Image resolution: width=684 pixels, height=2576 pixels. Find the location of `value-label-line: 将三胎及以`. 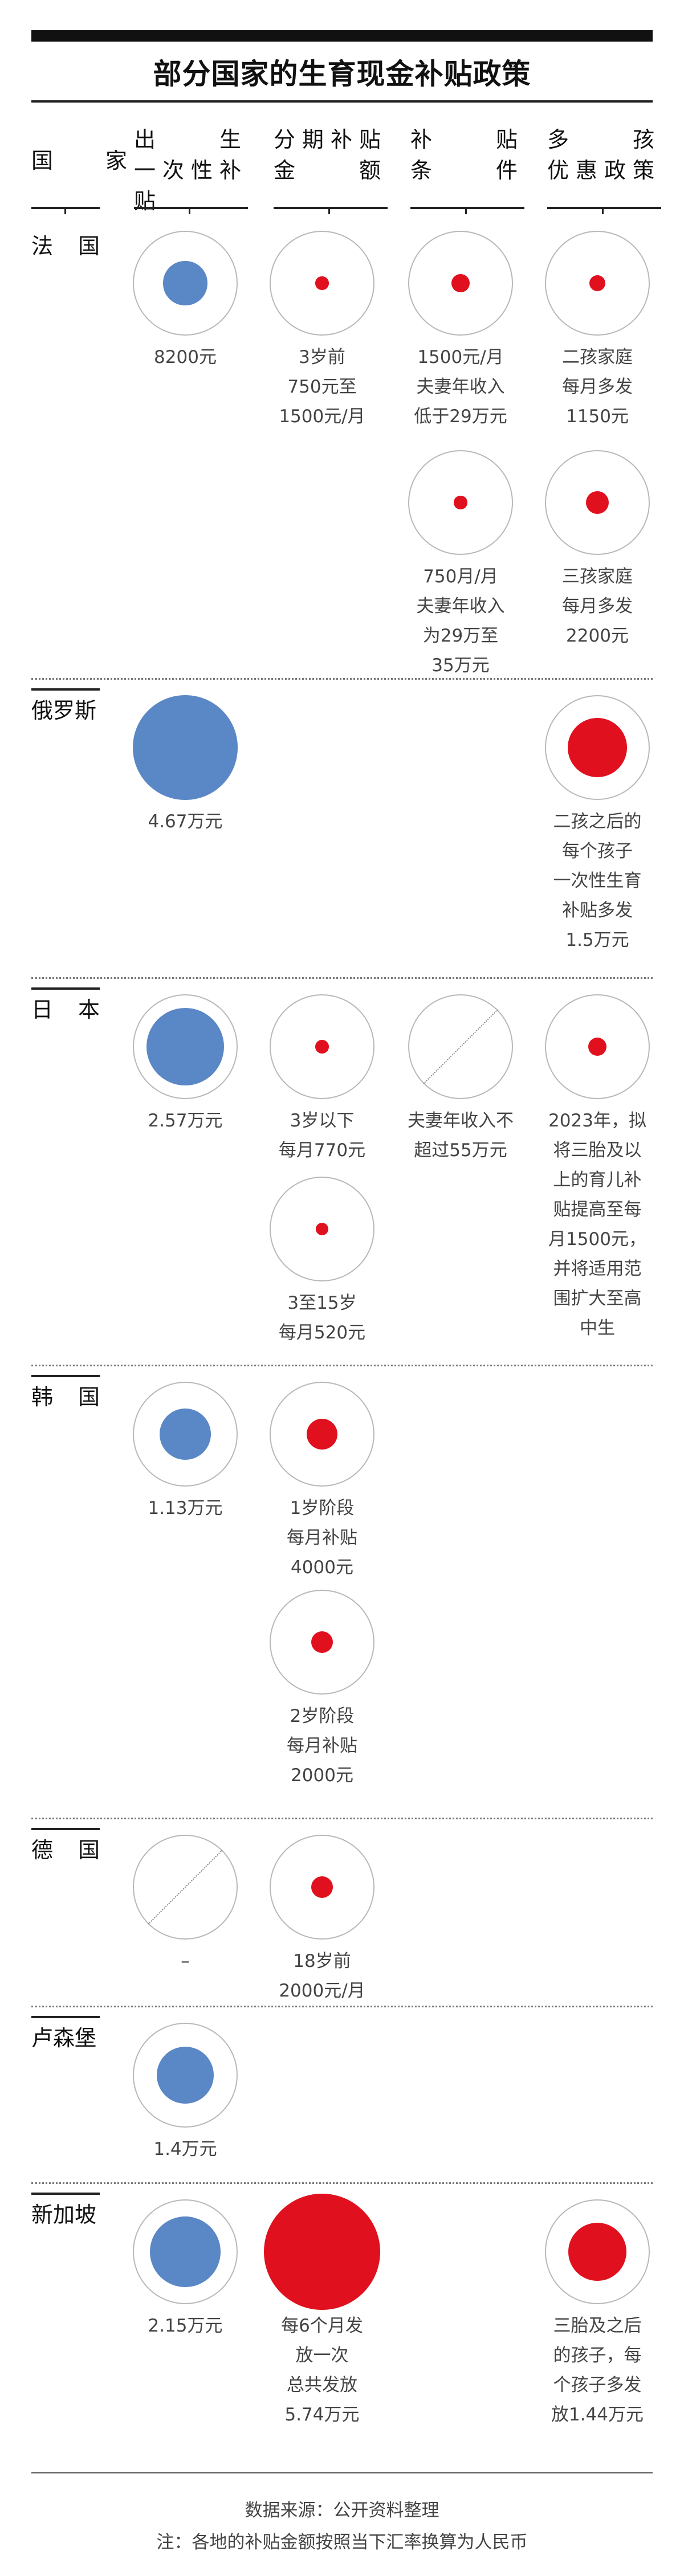

value-label-line: 将三胎及以 is located at coordinates (597, 1151).